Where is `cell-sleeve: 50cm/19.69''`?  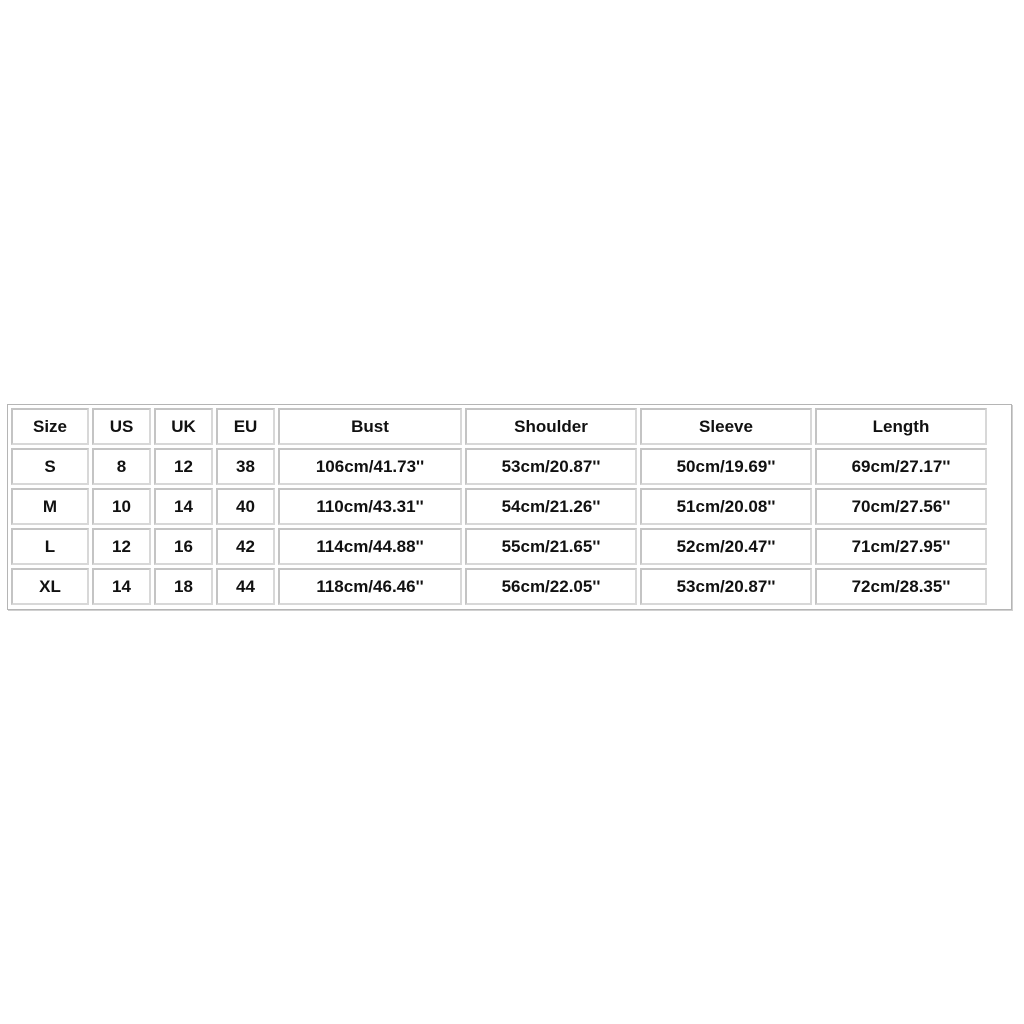 cell-sleeve: 50cm/19.69'' is located at coordinates (726, 466).